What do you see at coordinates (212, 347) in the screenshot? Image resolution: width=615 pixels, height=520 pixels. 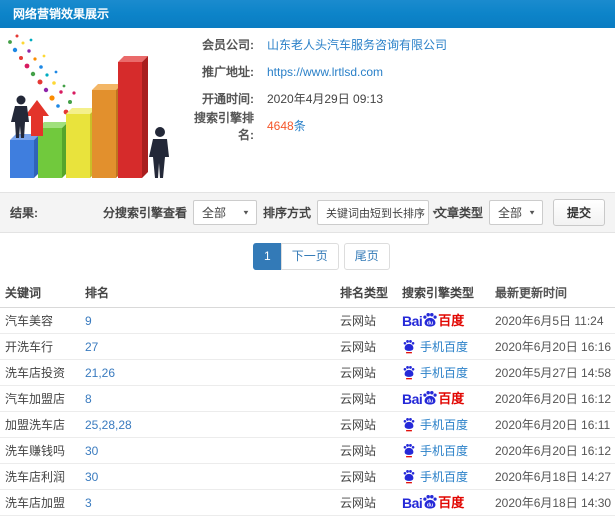 I see `rank-cell: 27` at bounding box center [212, 347].